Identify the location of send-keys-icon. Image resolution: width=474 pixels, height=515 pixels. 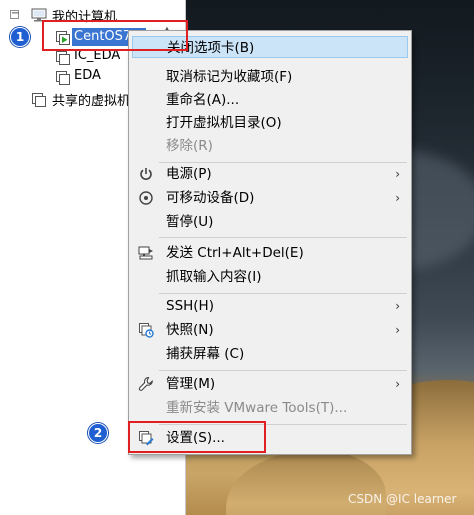
(145, 253).